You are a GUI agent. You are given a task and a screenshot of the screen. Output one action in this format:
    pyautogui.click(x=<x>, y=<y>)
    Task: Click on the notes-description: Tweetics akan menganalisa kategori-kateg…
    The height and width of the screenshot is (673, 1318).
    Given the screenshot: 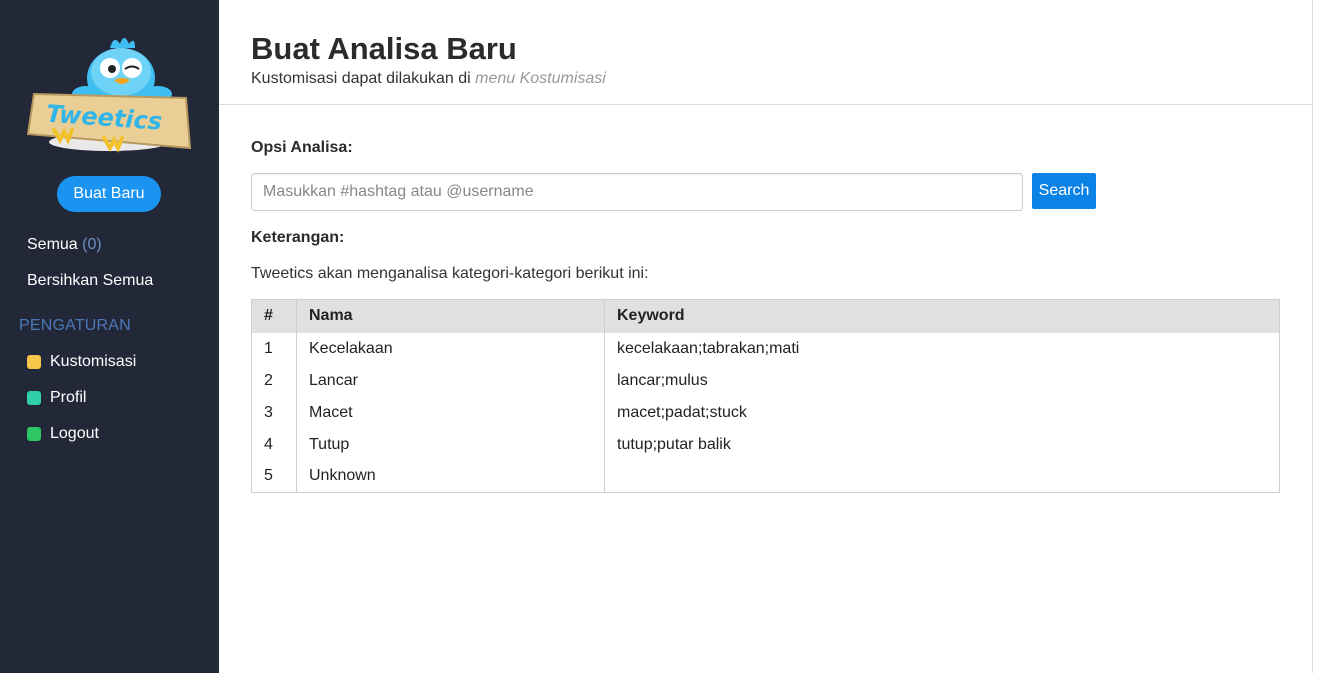 What is the action you would take?
    pyautogui.click(x=450, y=273)
    